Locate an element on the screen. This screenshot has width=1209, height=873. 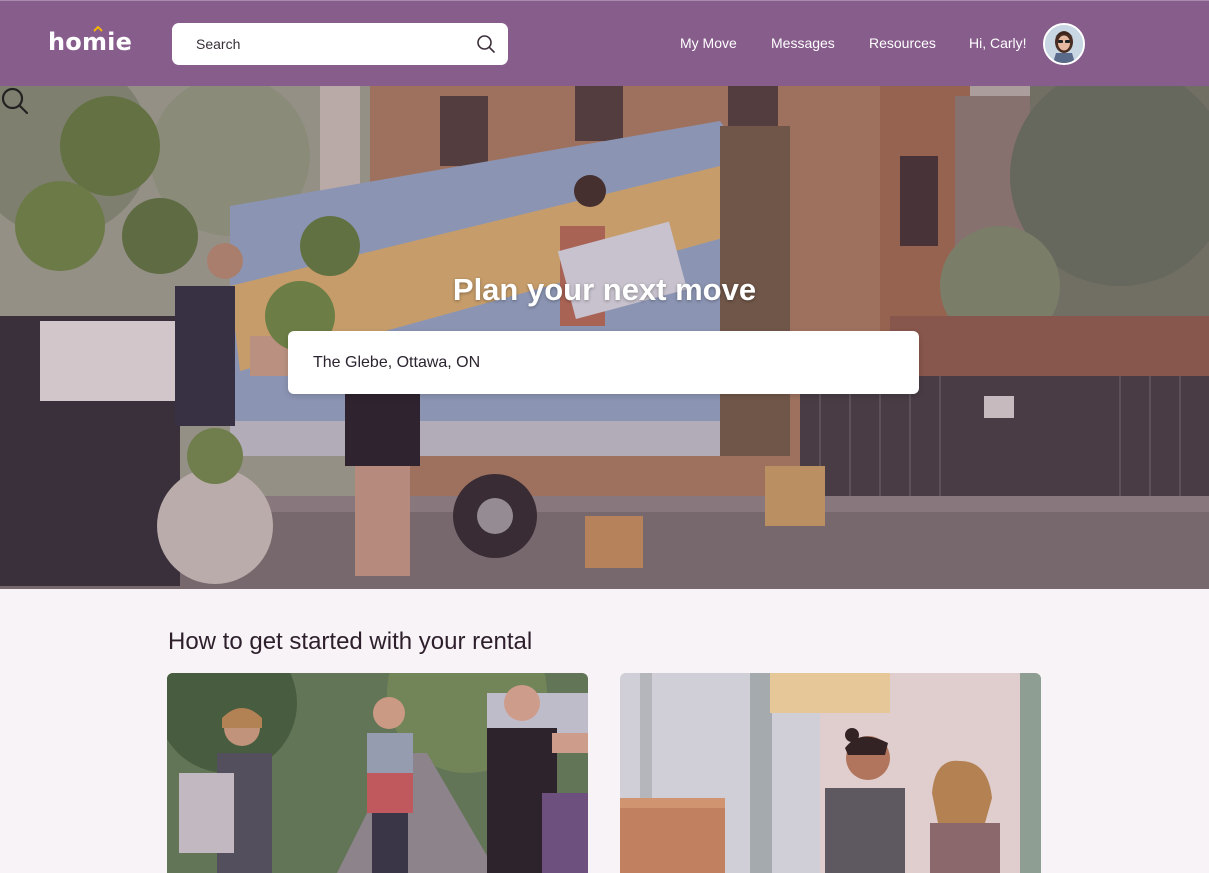
nav-my-move: My Move is located at coordinates (708, 43).